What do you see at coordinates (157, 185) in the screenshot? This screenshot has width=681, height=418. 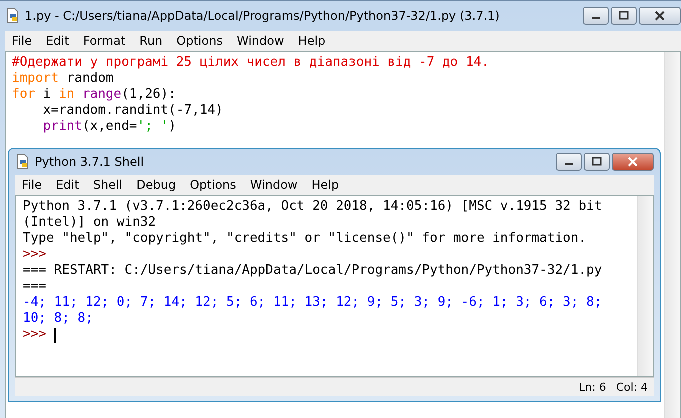 I see `menu-item: Debug` at bounding box center [157, 185].